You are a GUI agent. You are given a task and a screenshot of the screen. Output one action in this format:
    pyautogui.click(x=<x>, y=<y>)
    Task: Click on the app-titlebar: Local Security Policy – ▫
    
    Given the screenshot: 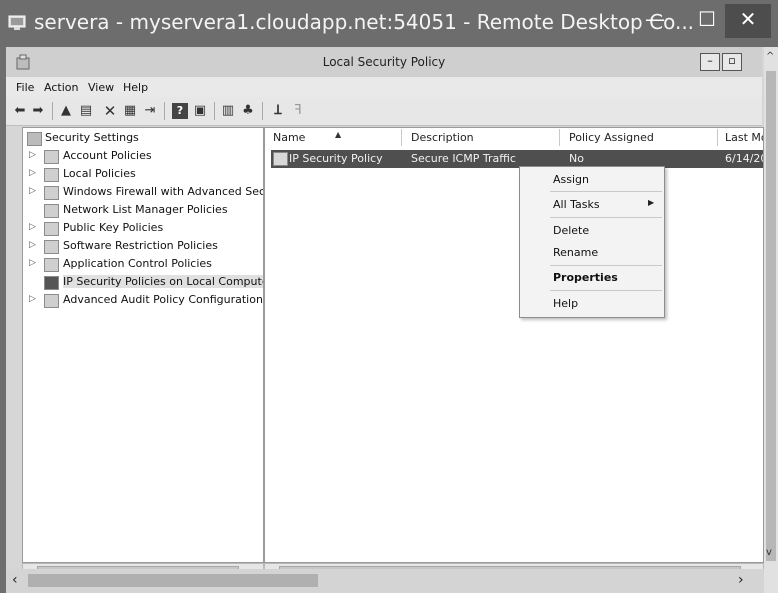 What is the action you would take?
    pyautogui.click(x=384, y=62)
    